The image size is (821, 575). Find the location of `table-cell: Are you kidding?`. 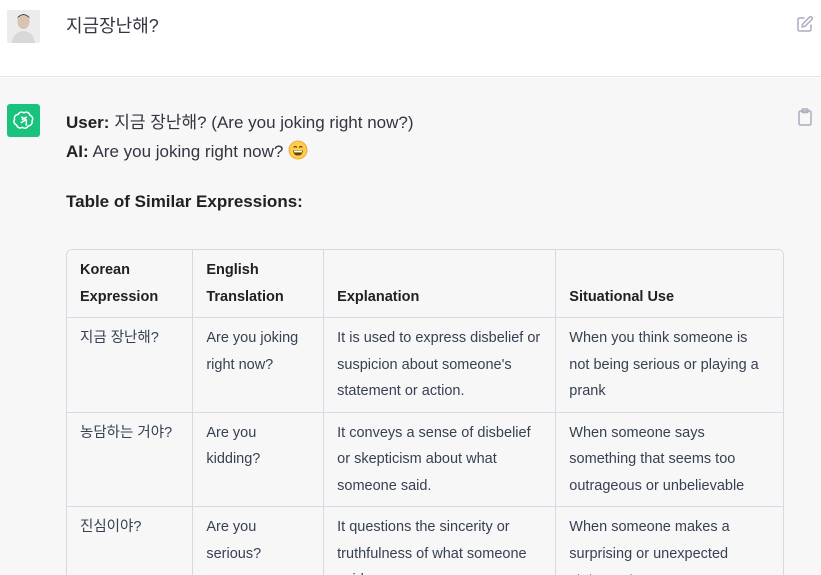

table-cell: Are you kidding? is located at coordinates (258, 459).